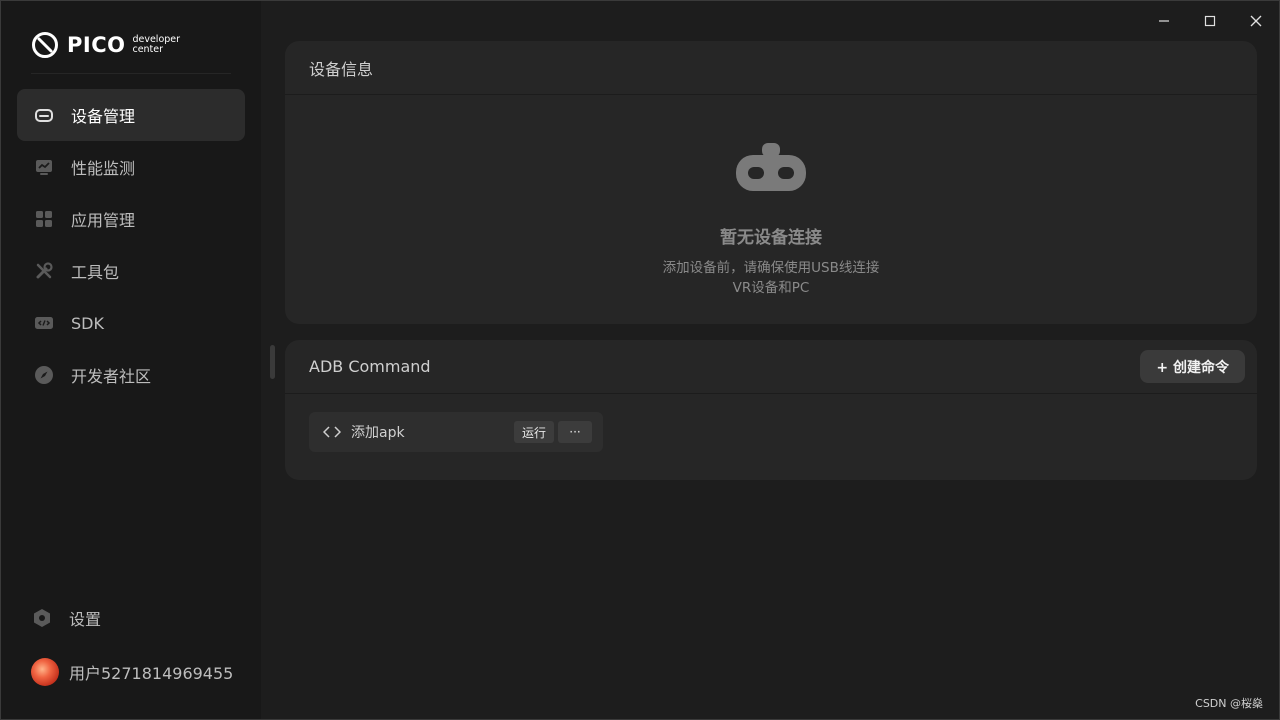 This screenshot has height=720, width=1280. Describe the element at coordinates (103, 168) in the screenshot. I see `sidebar-item-label: 性能监测` at that location.